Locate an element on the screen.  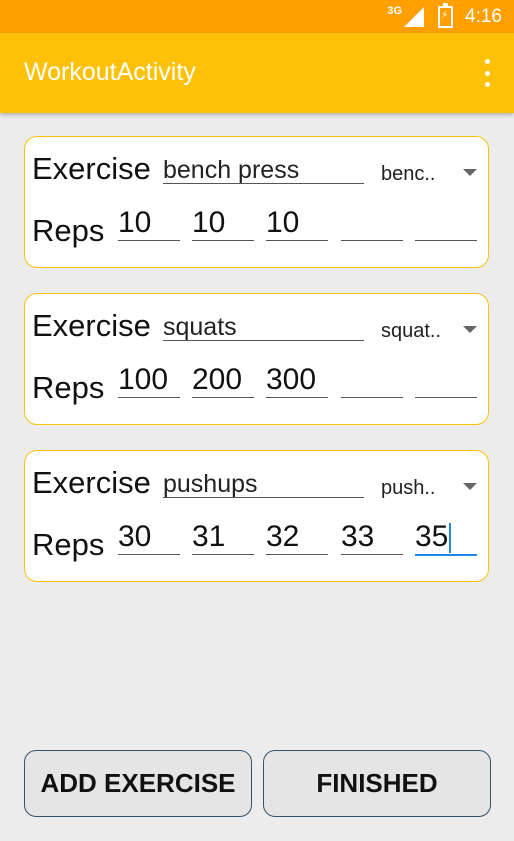
rep-input-3: 32 is located at coordinates (297, 537).